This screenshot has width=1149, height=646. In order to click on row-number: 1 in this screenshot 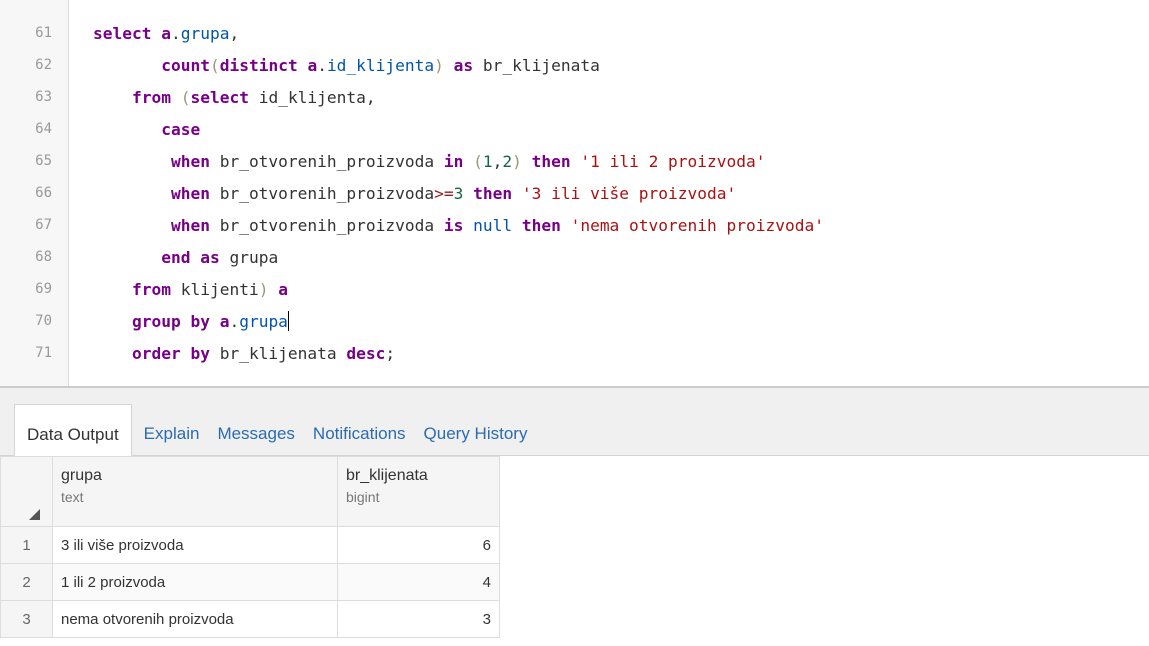, I will do `click(26, 545)`.